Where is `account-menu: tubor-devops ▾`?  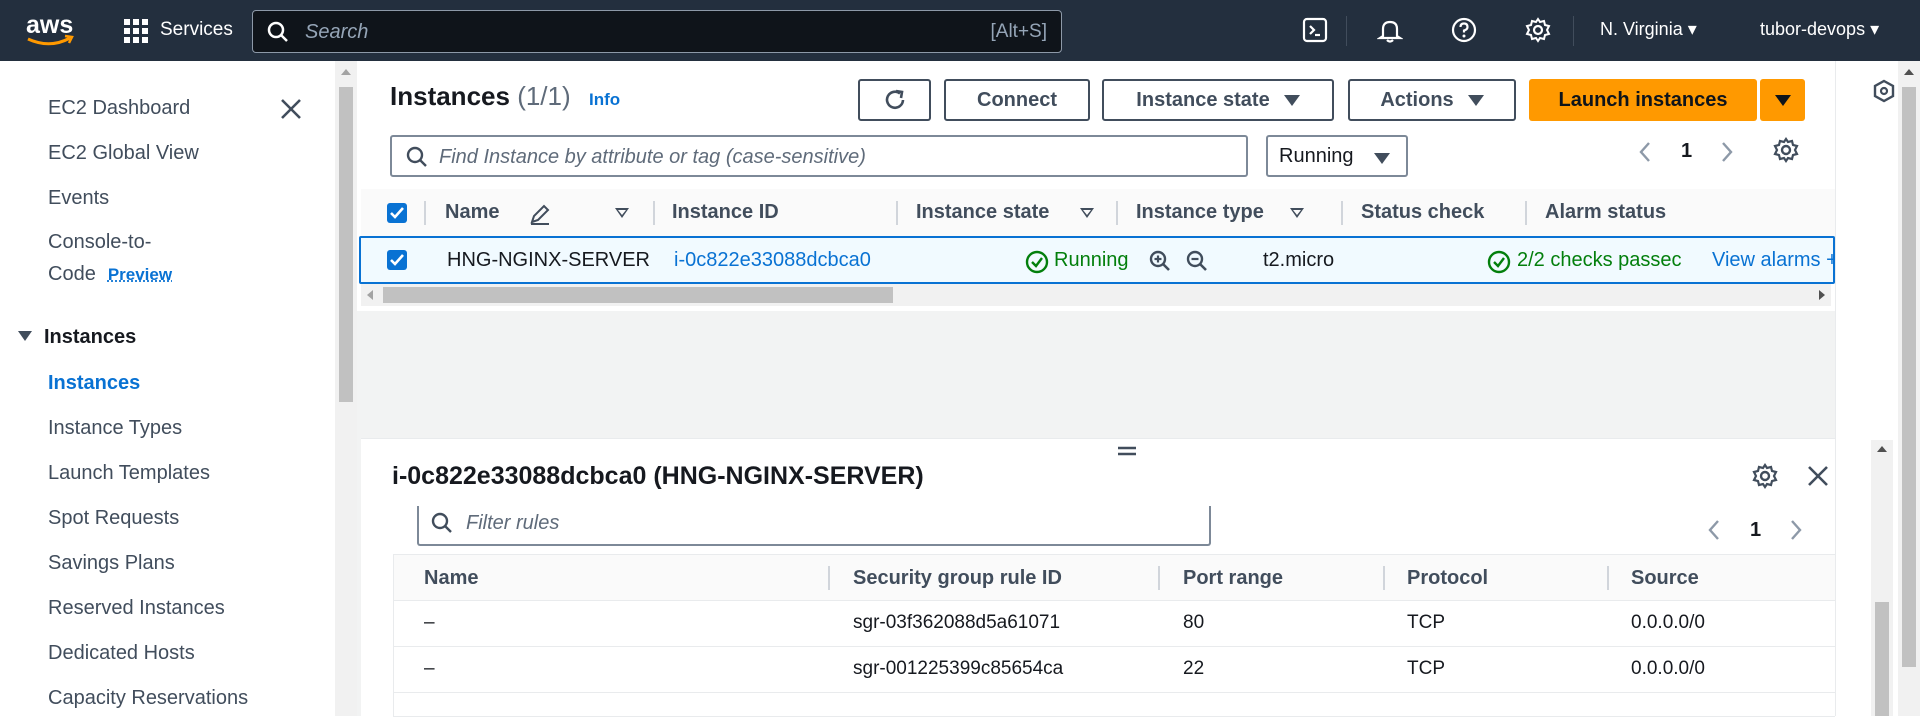
account-menu: tubor-devops ▾ is located at coordinates (1819, 29).